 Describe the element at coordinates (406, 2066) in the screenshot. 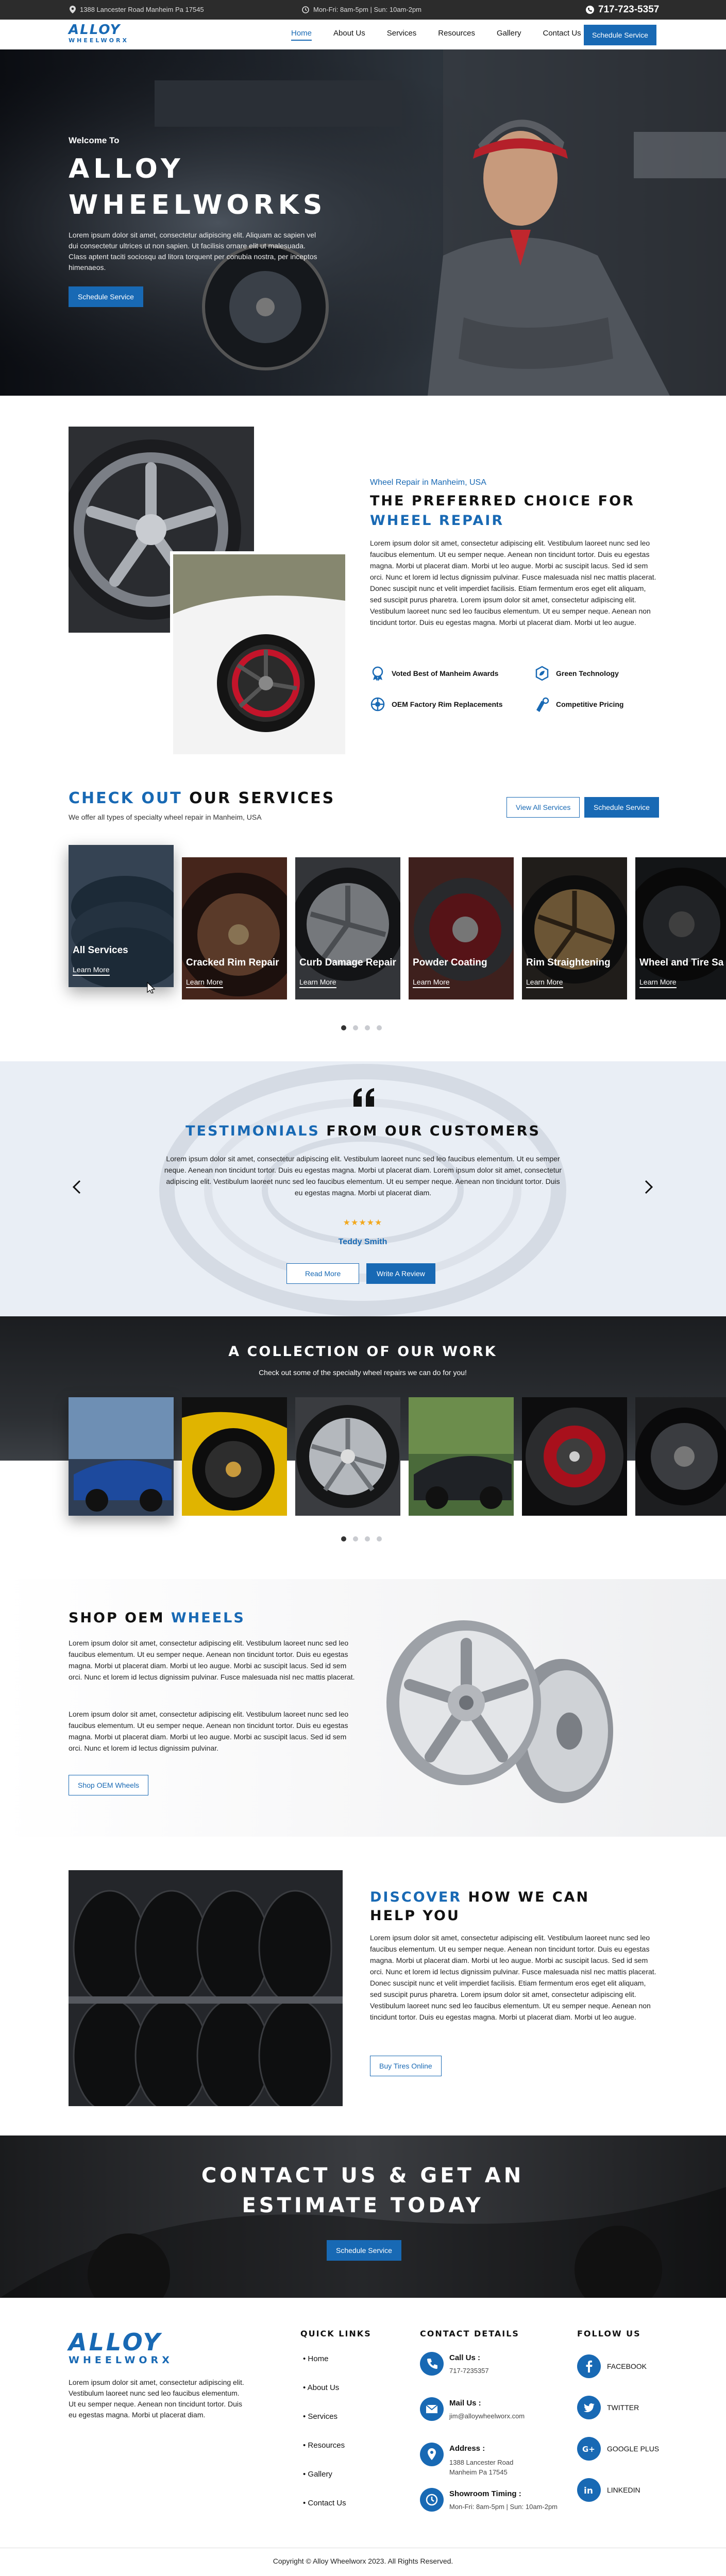

I see `buy-tires-online-button: Buy Tires Online` at that location.